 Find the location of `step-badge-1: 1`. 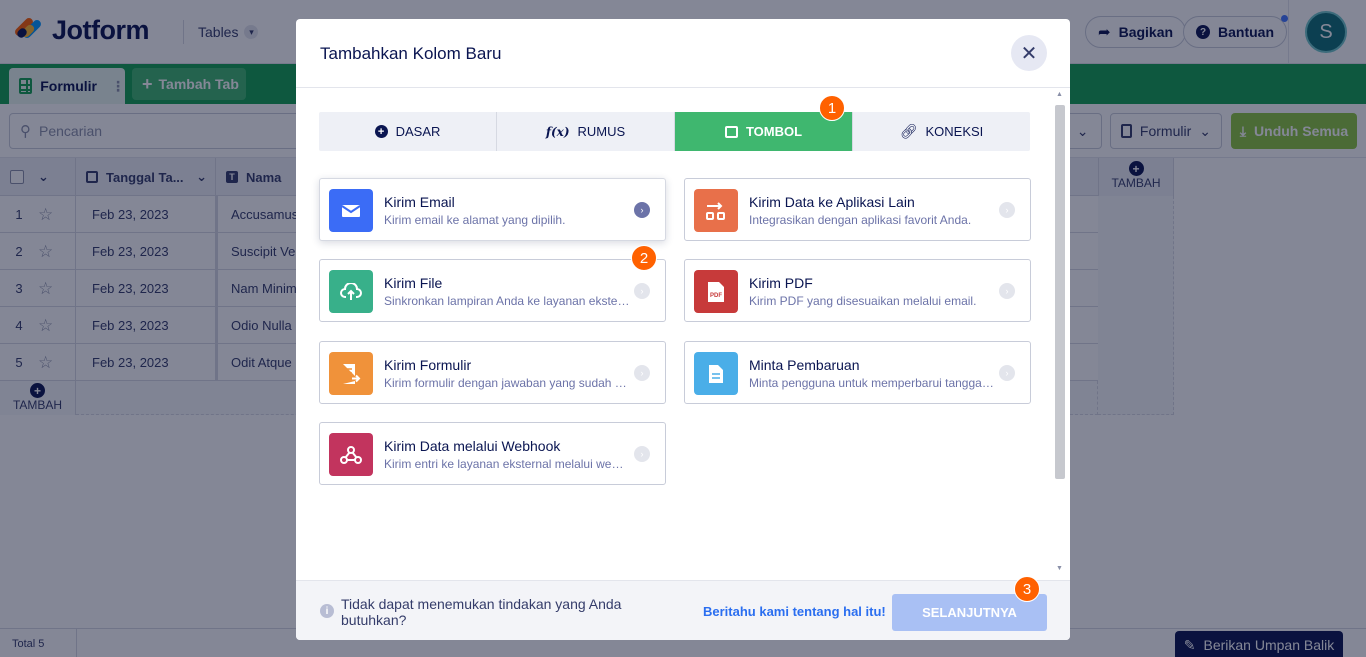

step-badge-1: 1 is located at coordinates (832, 108).